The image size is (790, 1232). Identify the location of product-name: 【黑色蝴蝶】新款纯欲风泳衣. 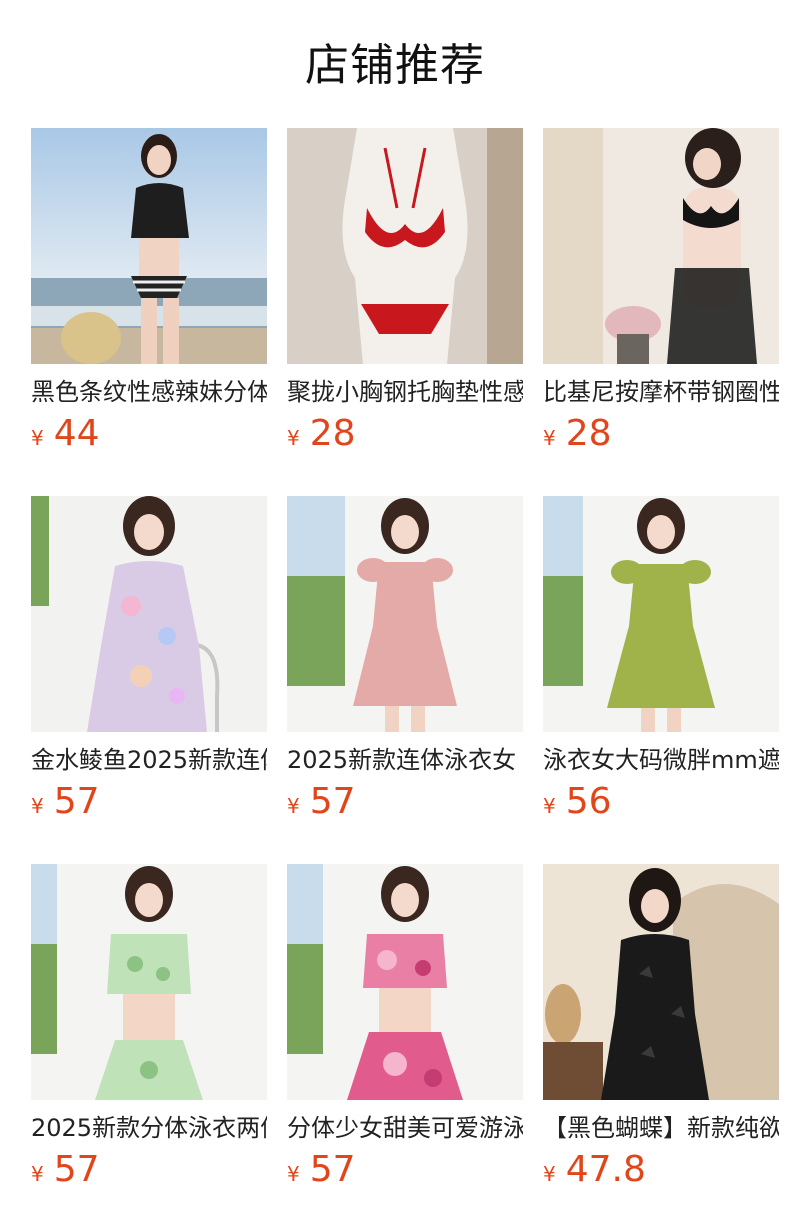
(661, 1128).